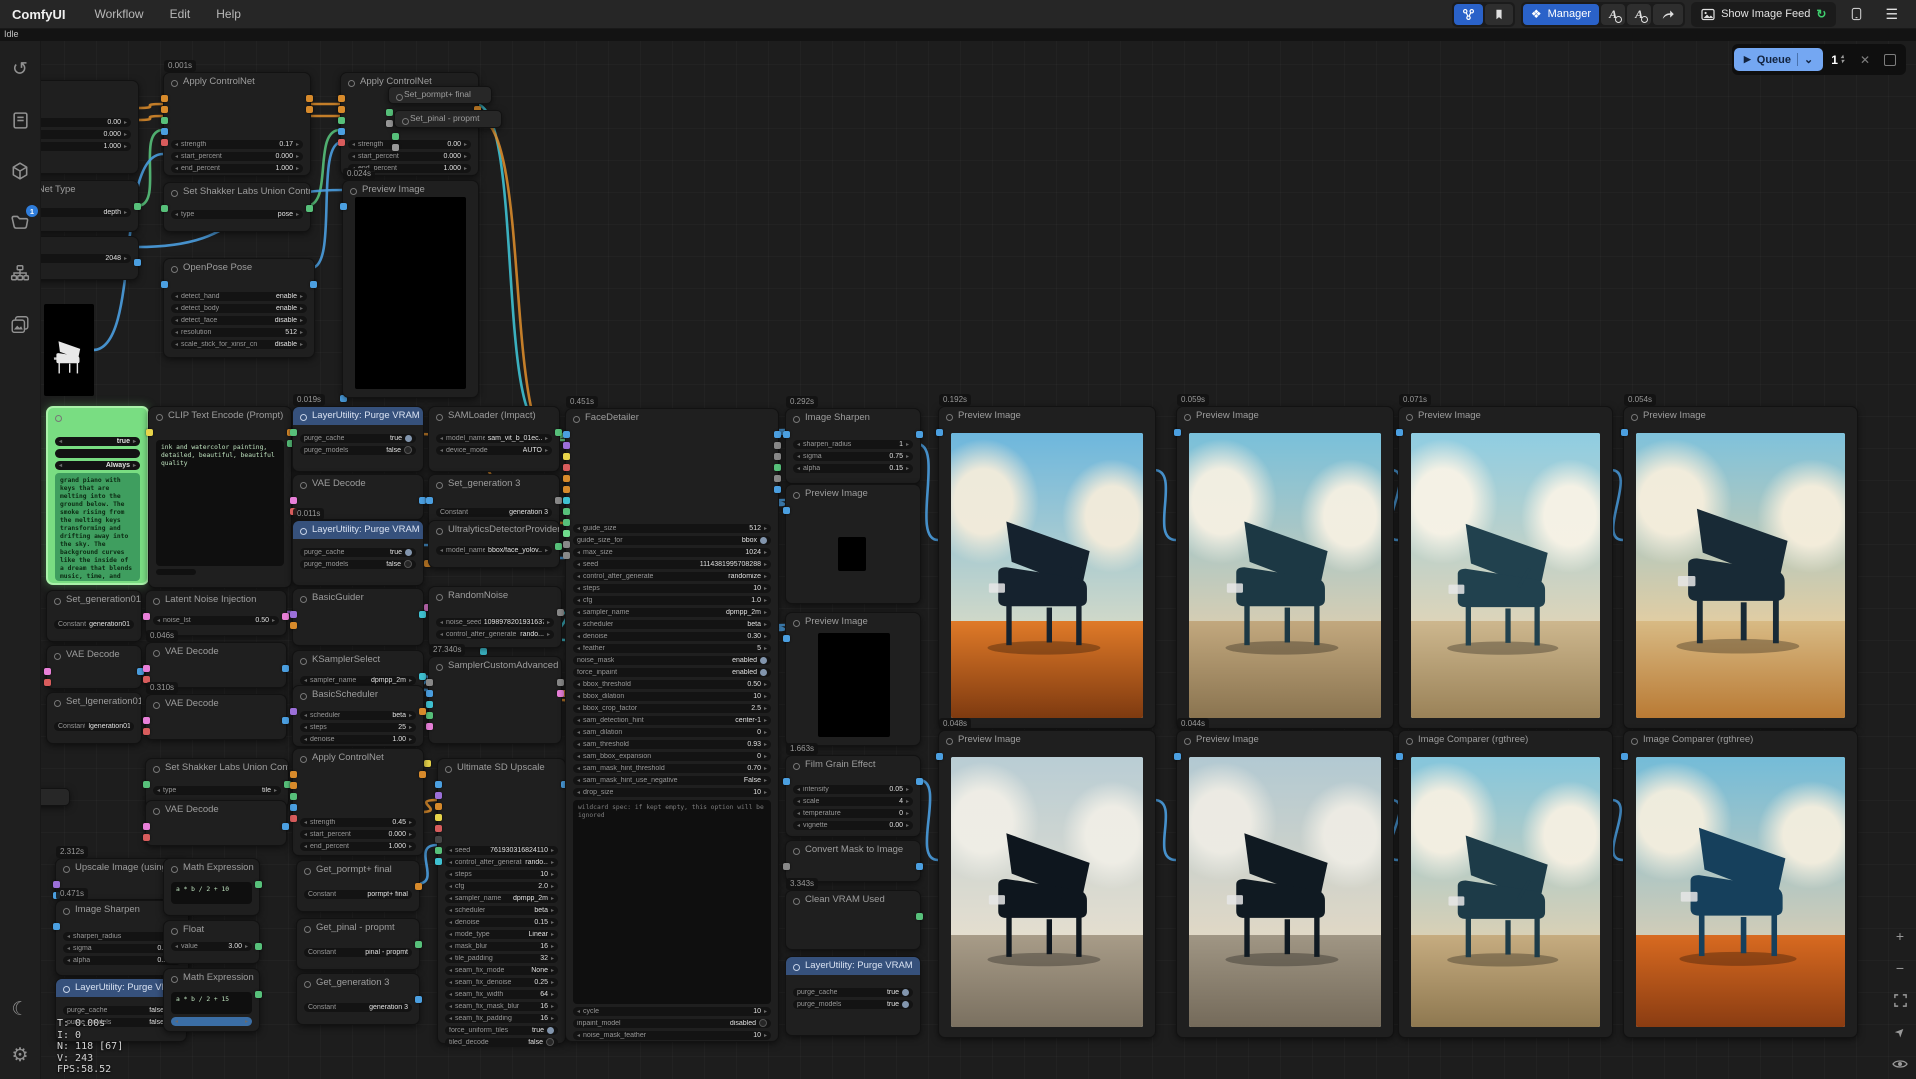  I want to click on widget-row: Constant generation 3, so click(494, 512).